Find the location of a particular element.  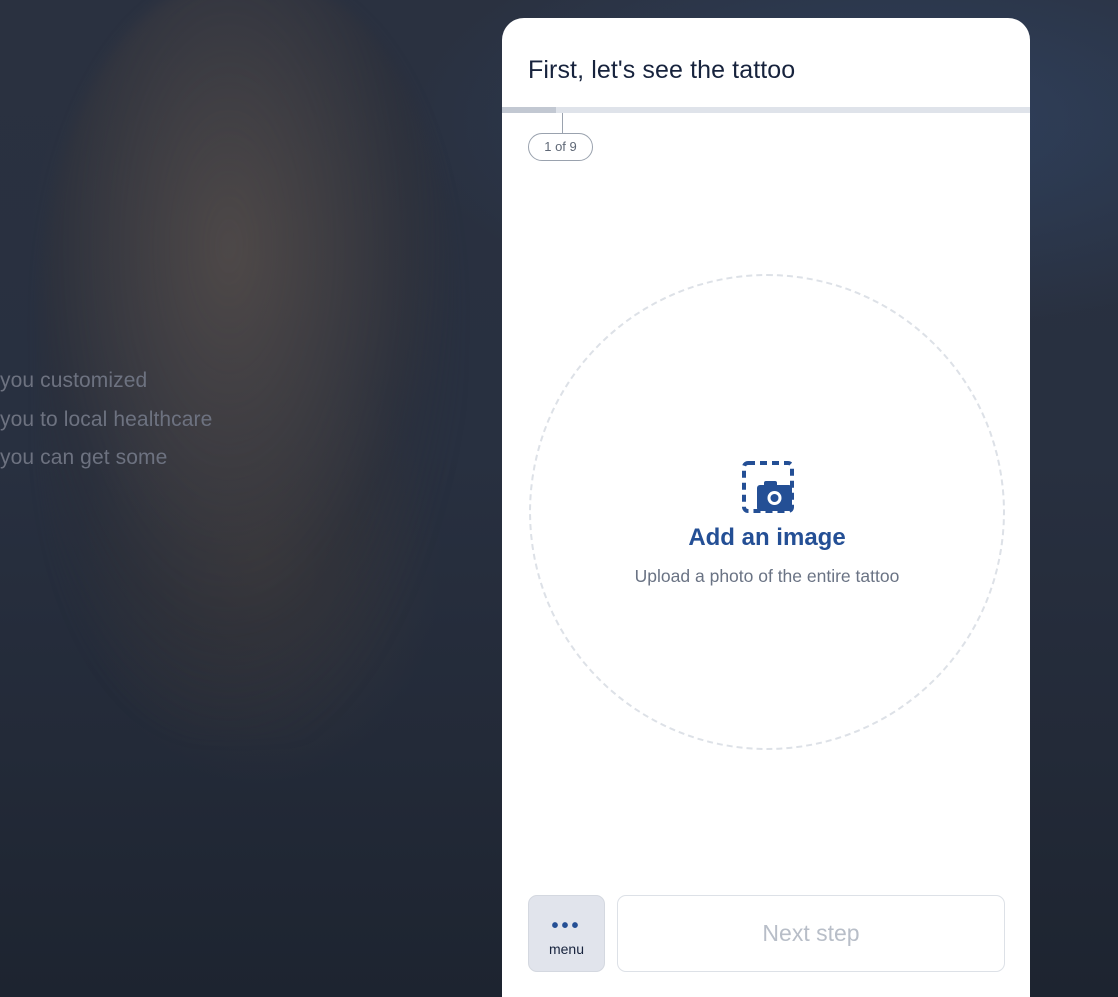

background-text-line: you can get some is located at coordinates (84, 457).